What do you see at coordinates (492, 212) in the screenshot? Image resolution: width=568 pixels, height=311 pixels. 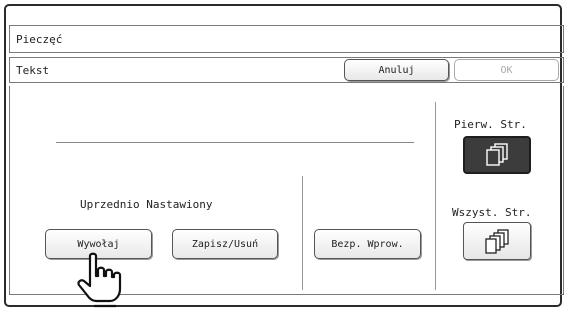 I see `all-pages-label: Wszyst. Str.` at bounding box center [492, 212].